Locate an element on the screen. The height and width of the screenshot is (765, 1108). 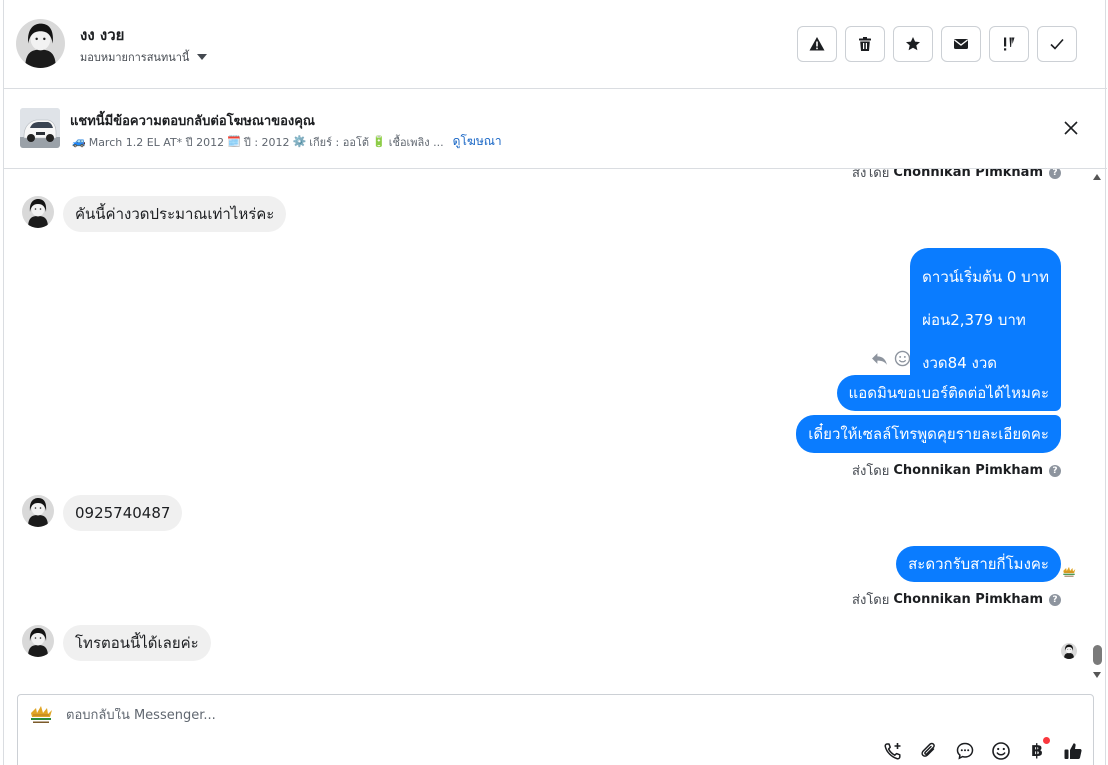
caret-down-icon is located at coordinates (202, 57).